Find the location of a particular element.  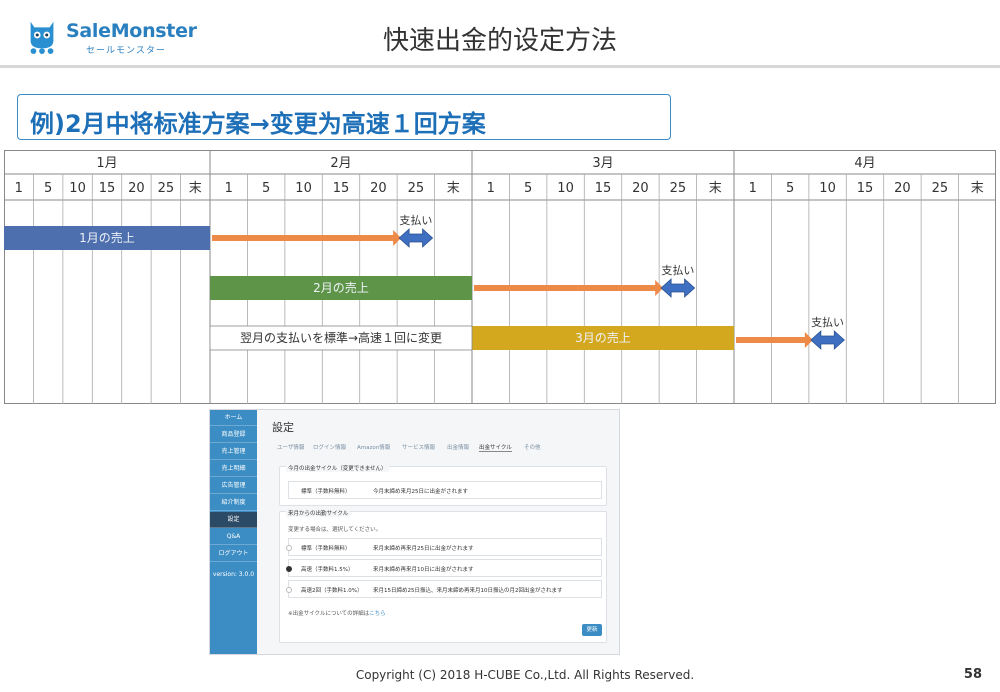

cycle-detail-note: ※出金サイクルについての詳細はこちら is located at coordinates (337, 613).